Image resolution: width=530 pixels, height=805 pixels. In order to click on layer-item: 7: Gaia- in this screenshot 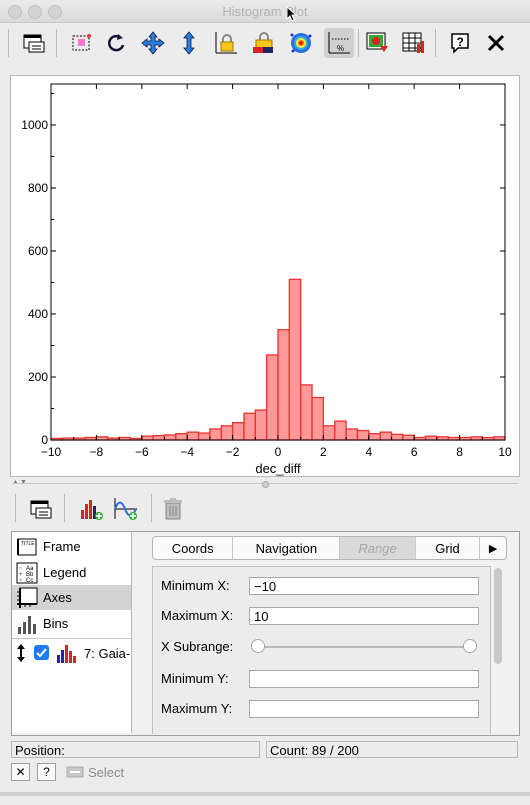, I will do `click(71, 653)`.